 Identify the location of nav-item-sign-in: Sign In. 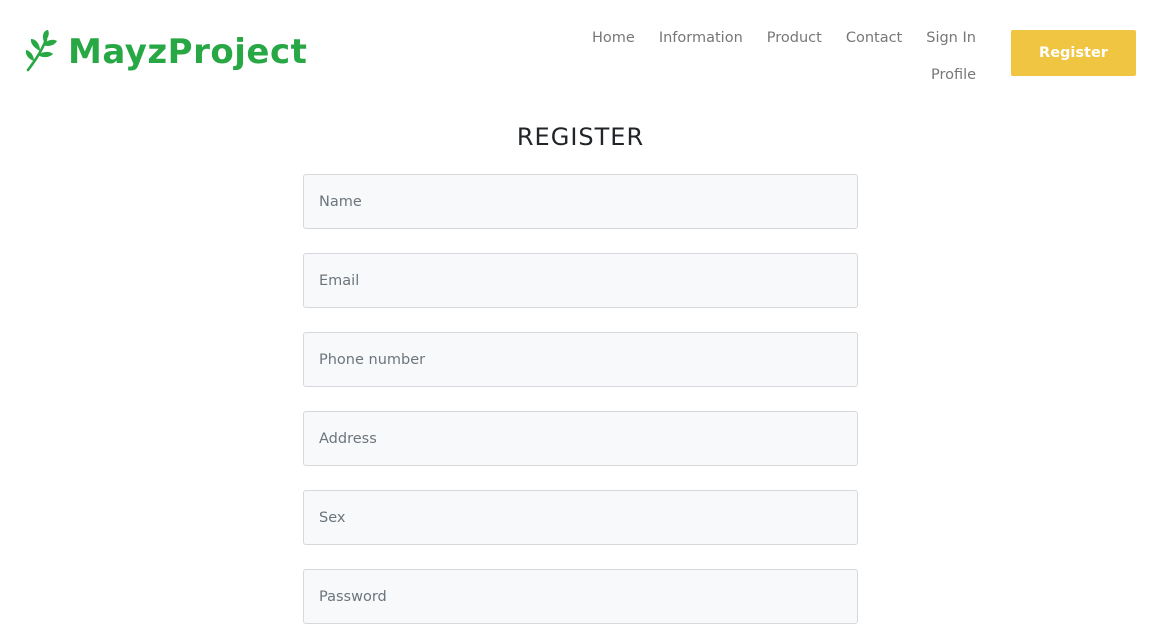
(951, 38).